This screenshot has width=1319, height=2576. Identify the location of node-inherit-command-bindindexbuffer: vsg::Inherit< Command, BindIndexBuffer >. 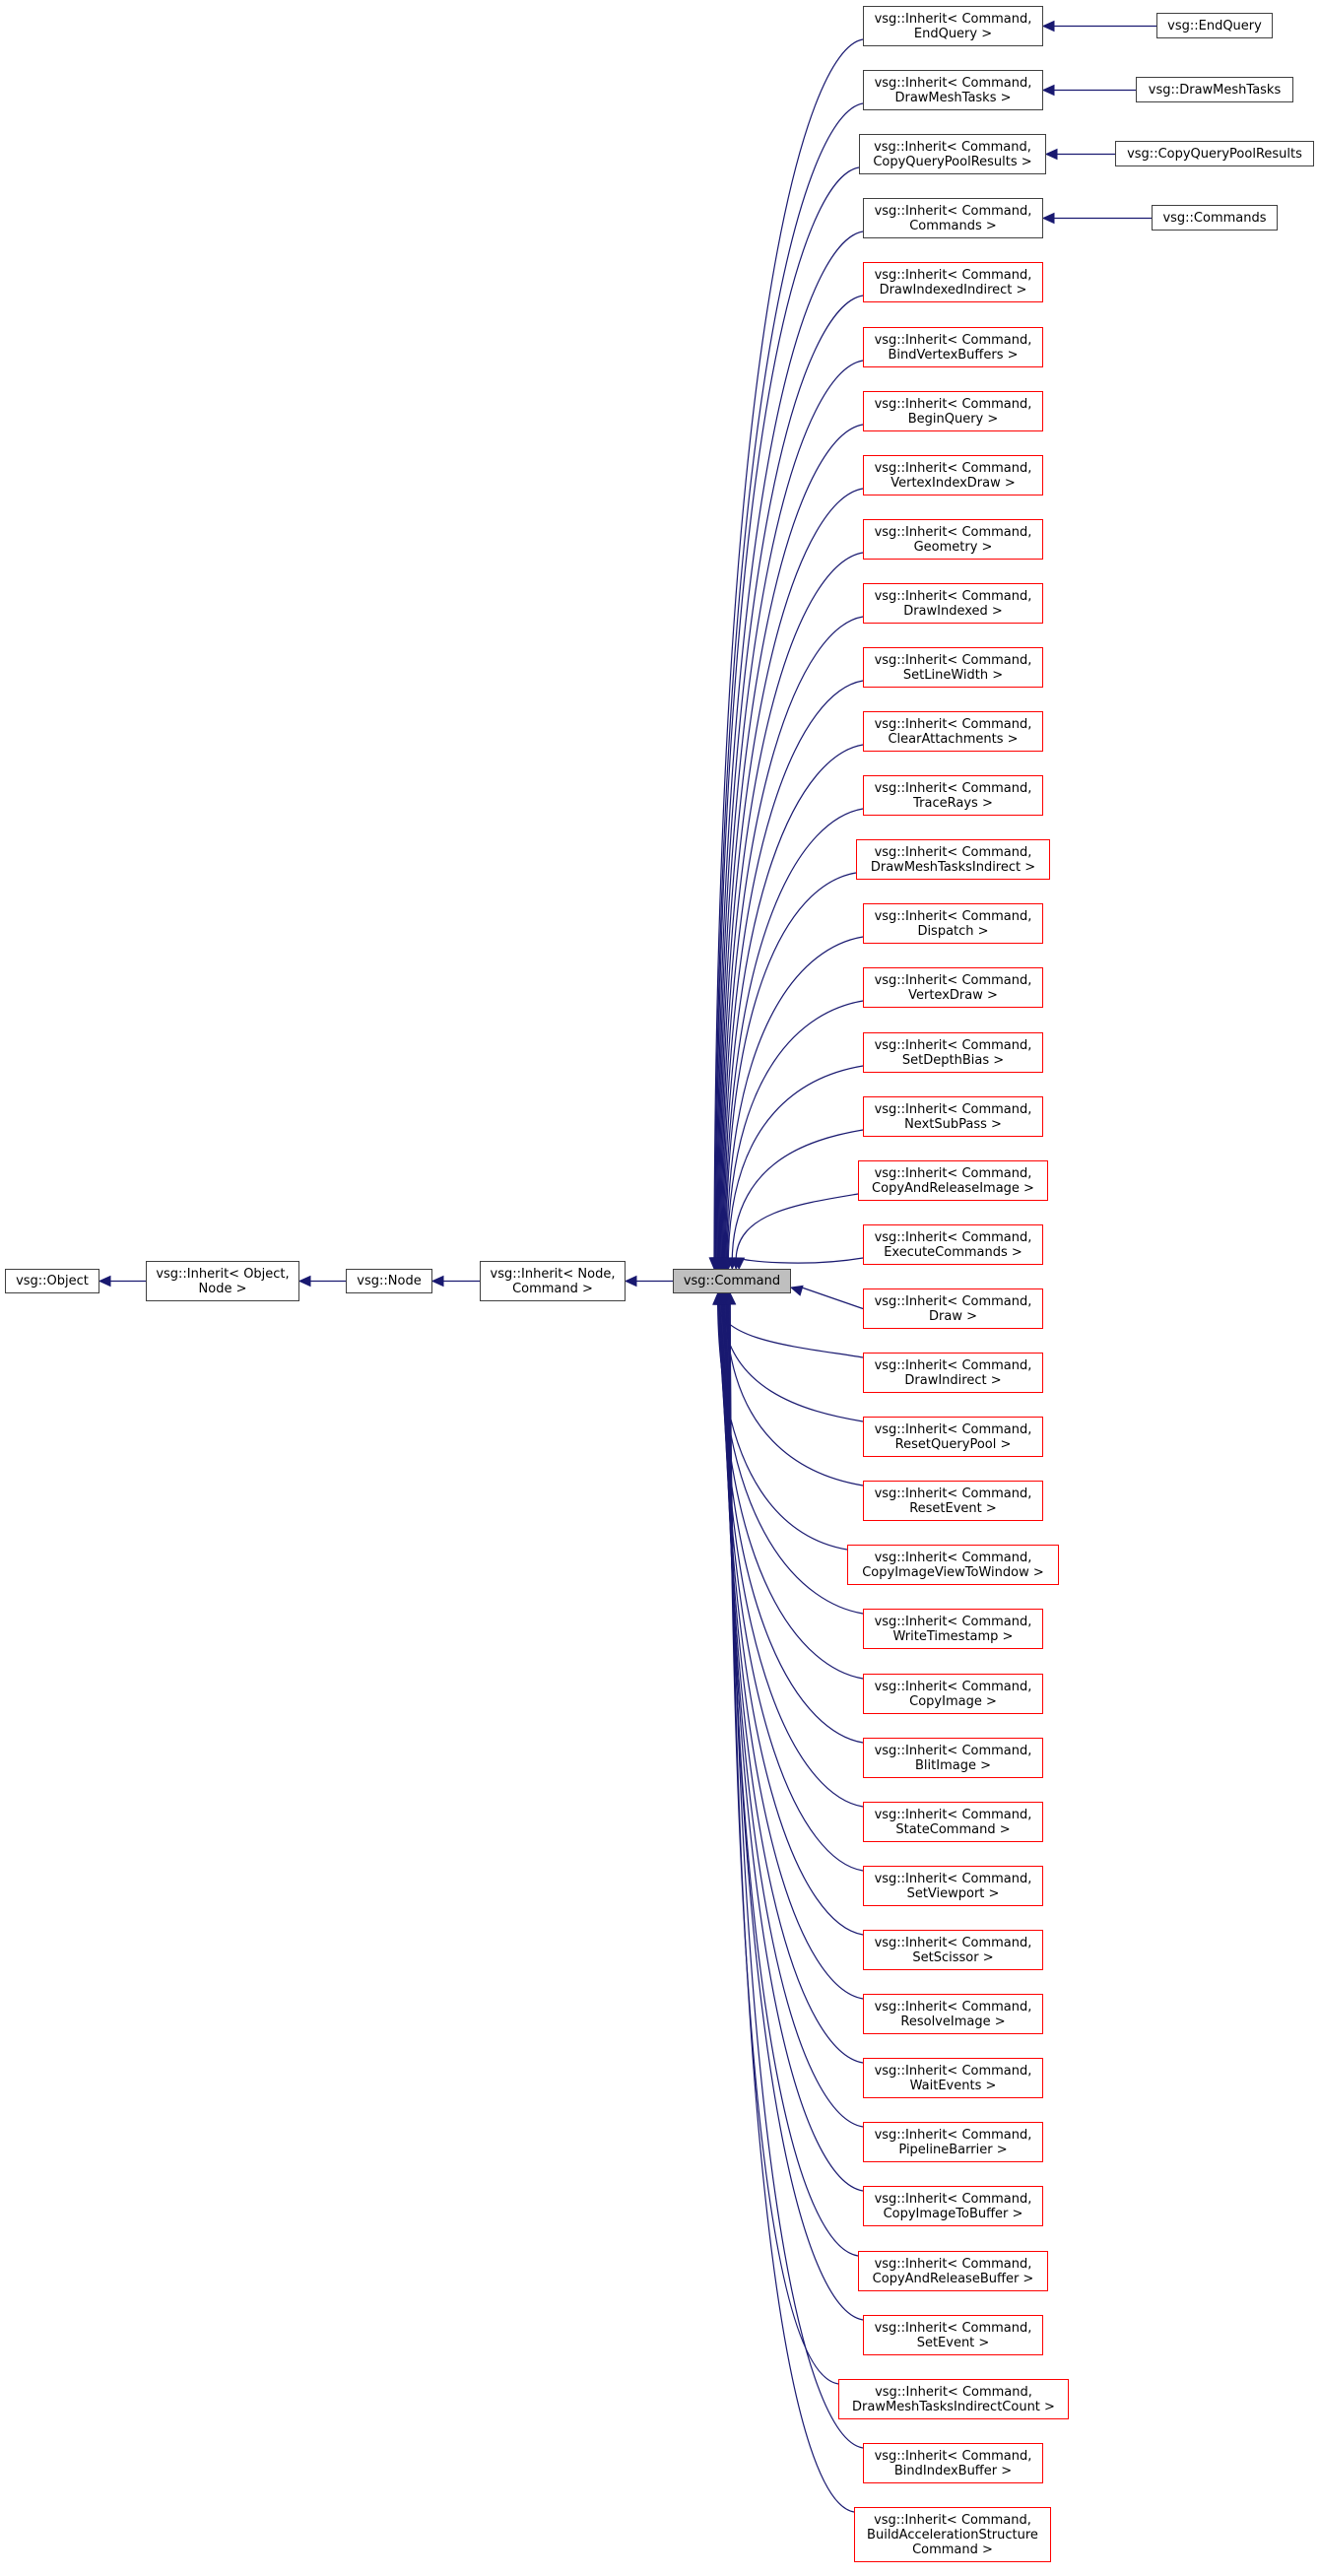
(953, 2463).